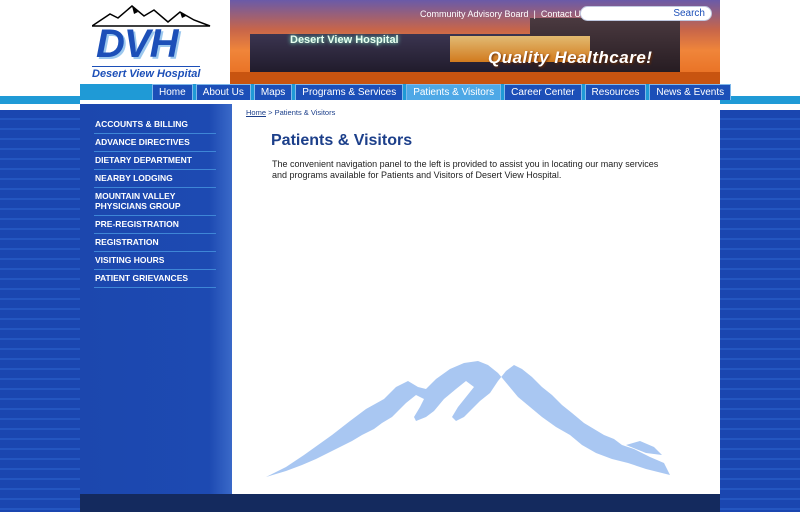 The height and width of the screenshot is (512, 800). I want to click on mountain-graphic-icon, so click(468, 419).